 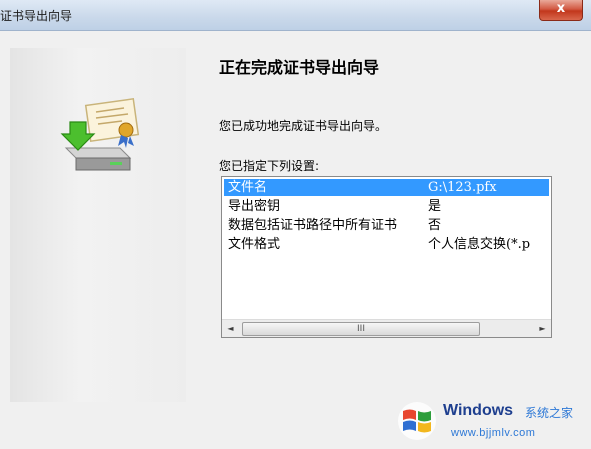 I want to click on scroll-right-icon: ►, so click(x=542, y=328).